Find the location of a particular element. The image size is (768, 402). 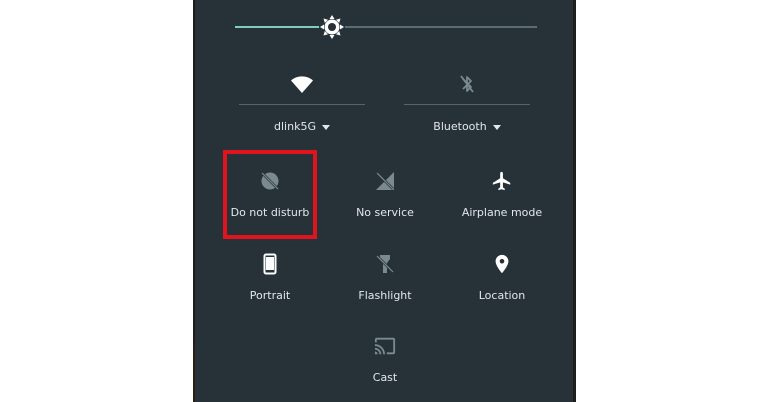

wifi-label: dlink5G is located at coordinates (302, 126).